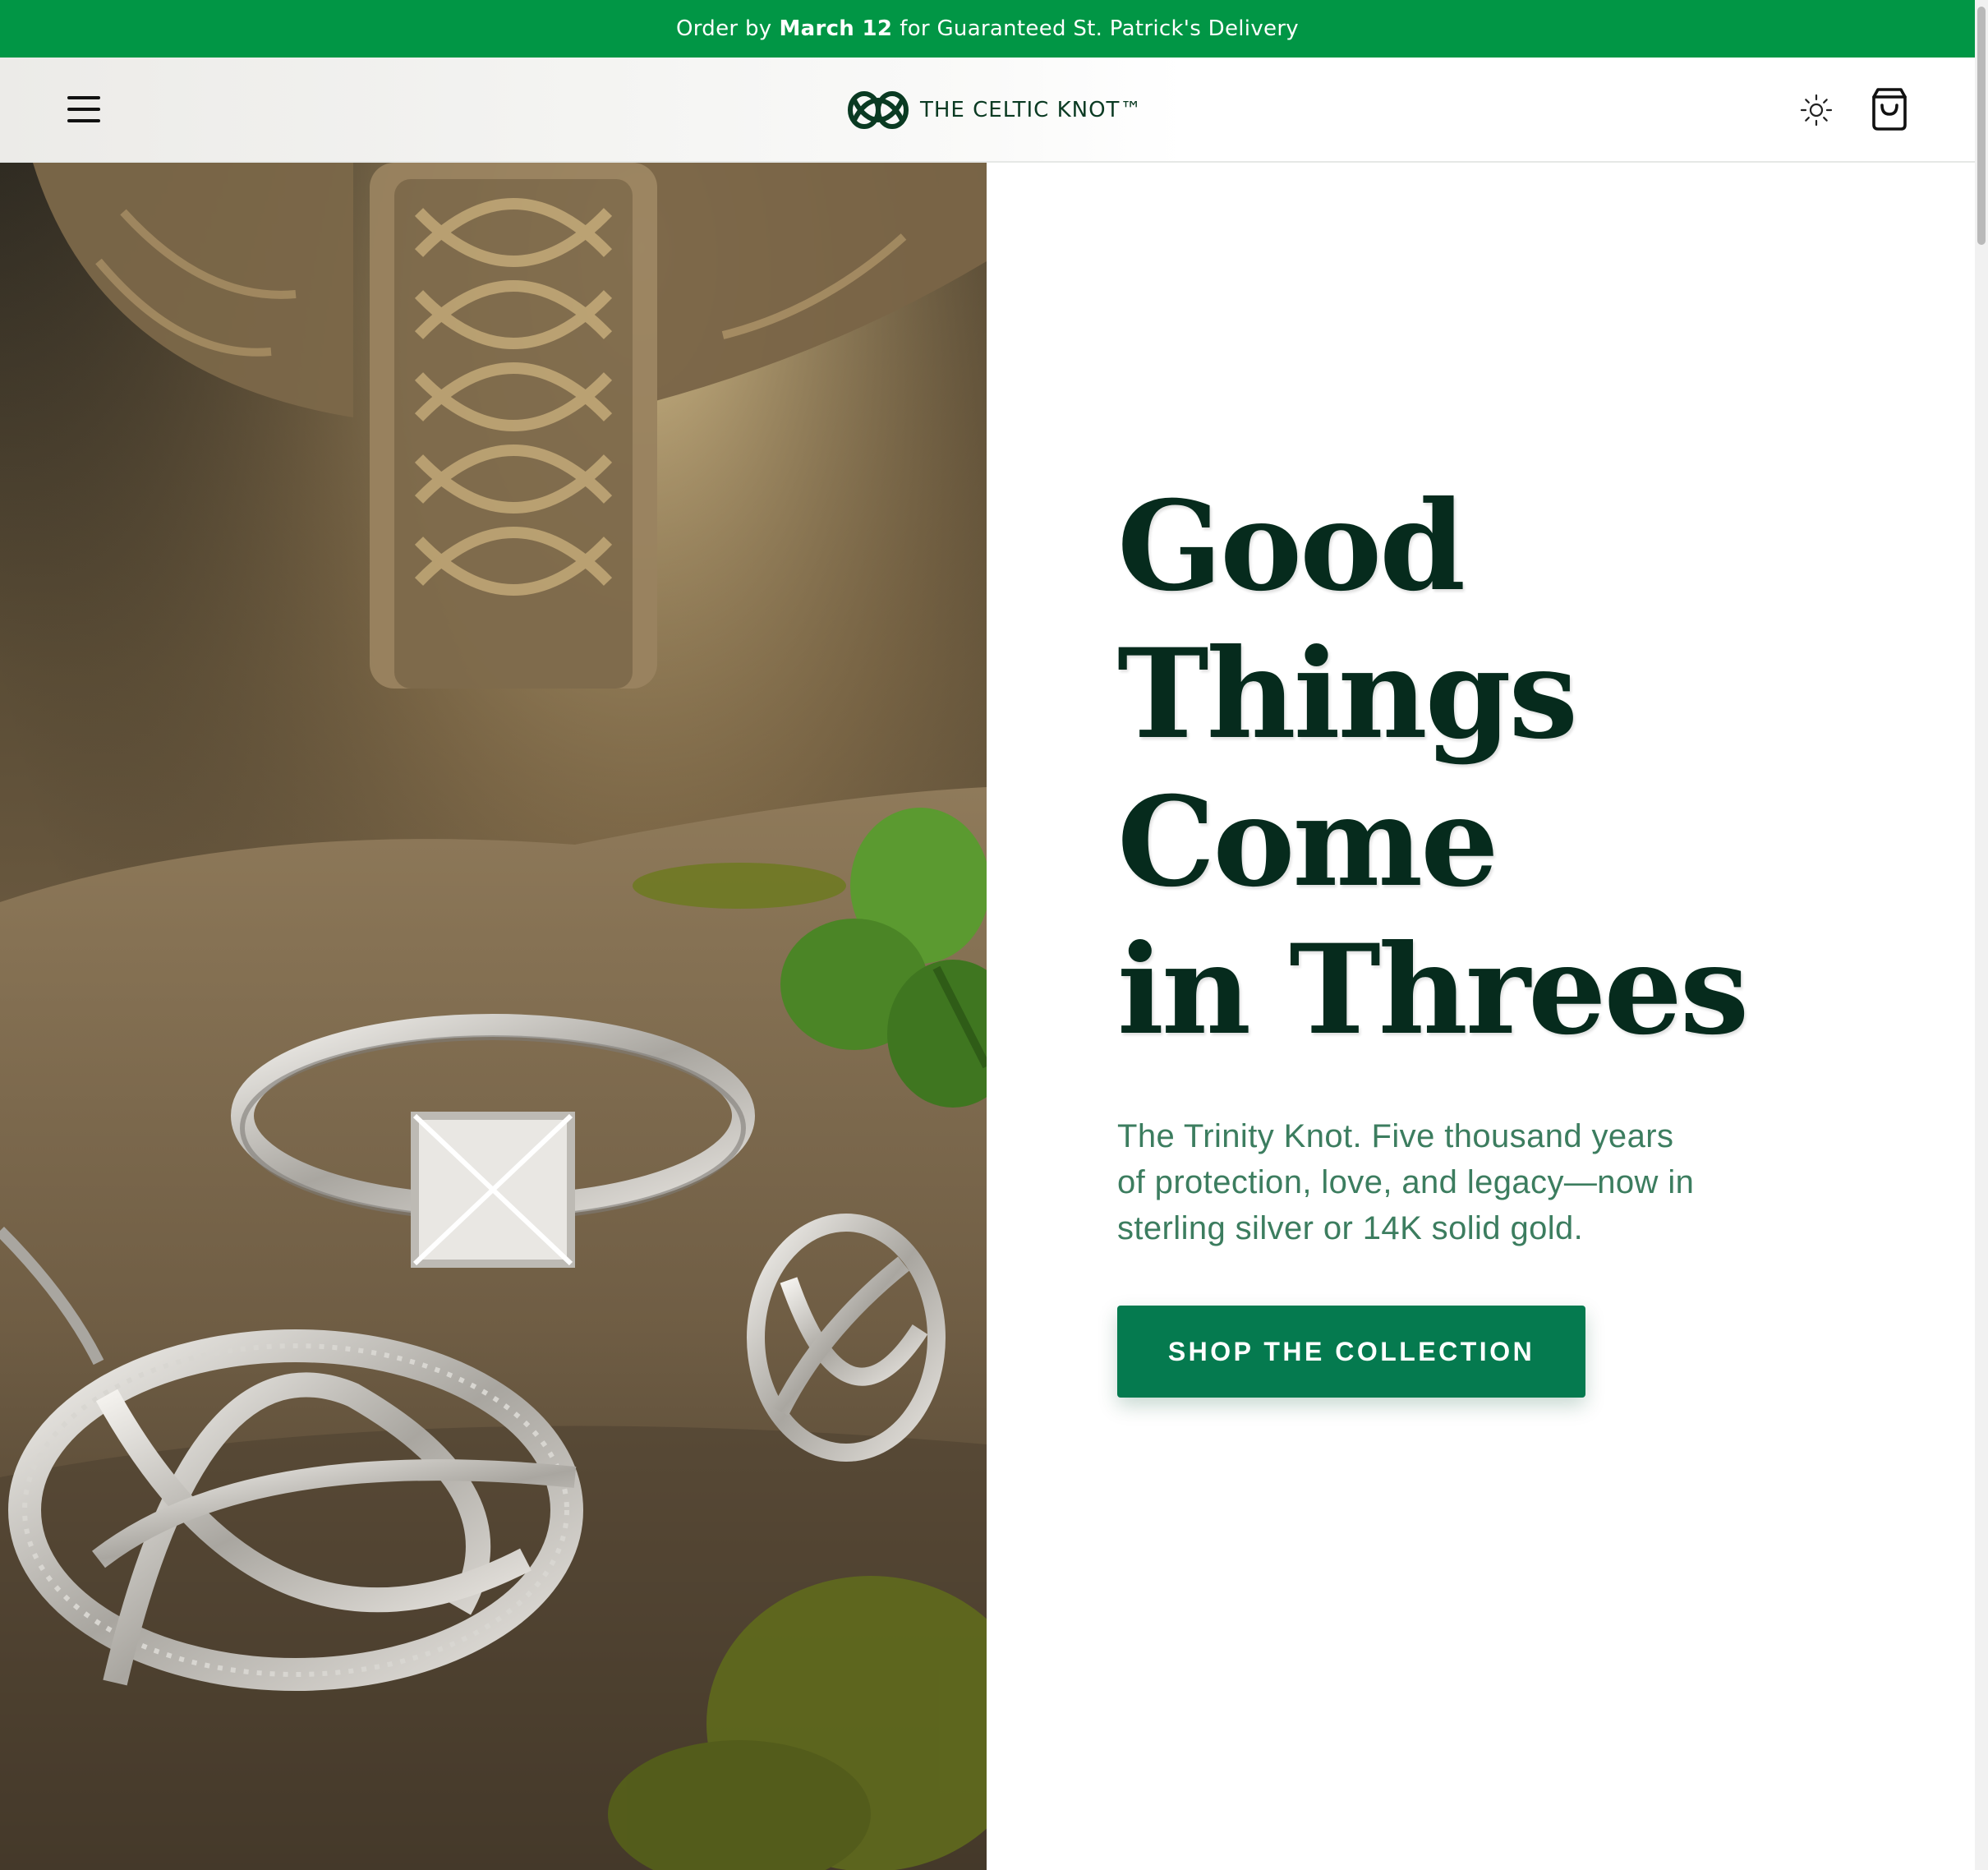 Image resolution: width=1988 pixels, height=1870 pixels. I want to click on scrollbar-thumb, so click(1981, 126).